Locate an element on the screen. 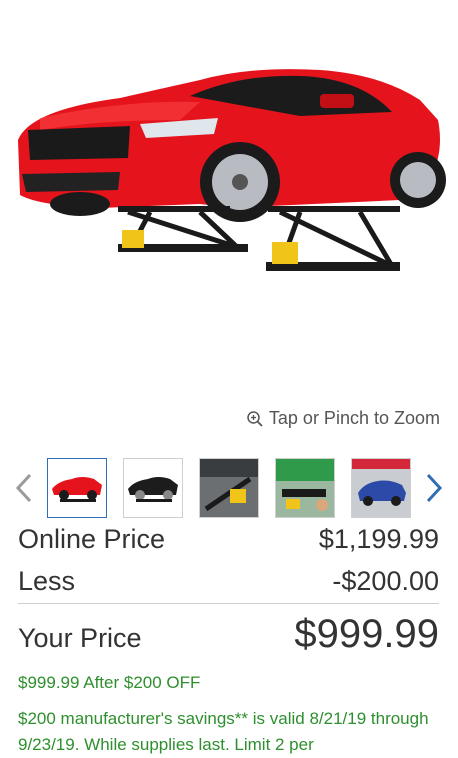  carousel-next-button is located at coordinates (434, 488).